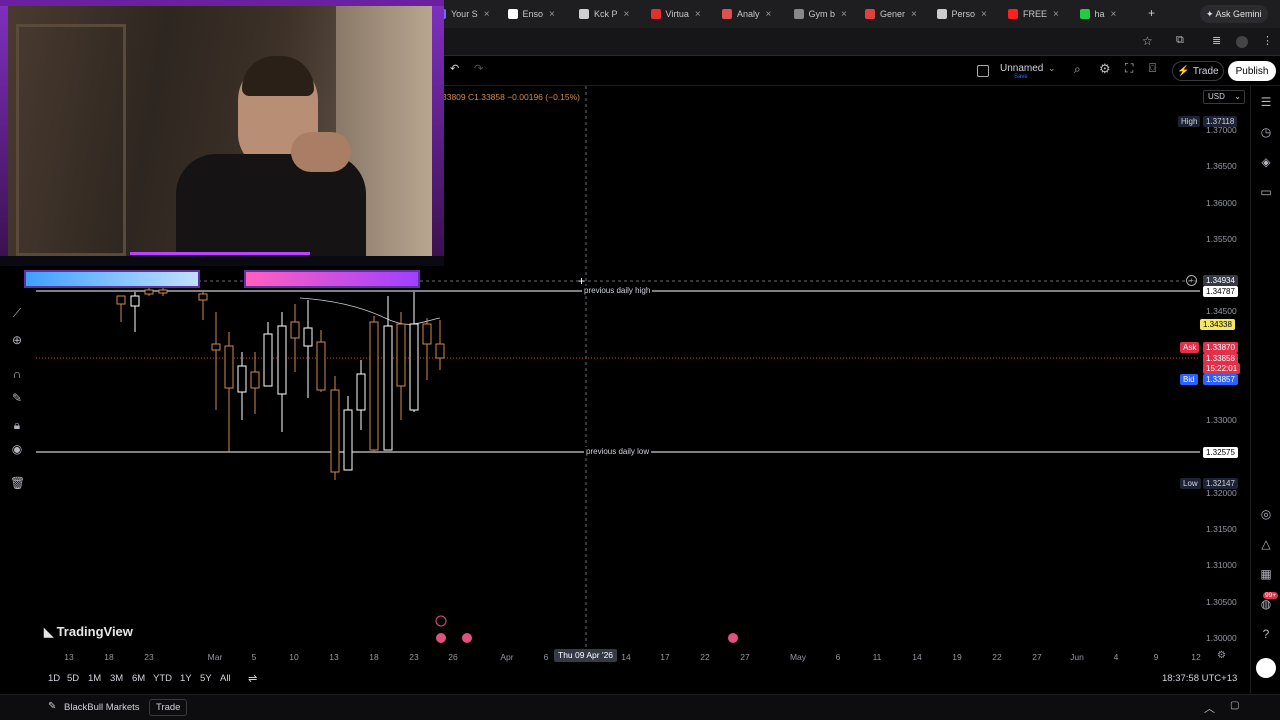  Describe the element at coordinates (1265, 390) in the screenshot. I see `right-widget-bar: ☰ ◷ ◈ ▭ ◎ △ ▦ ◍ 99+ ?` at that location.